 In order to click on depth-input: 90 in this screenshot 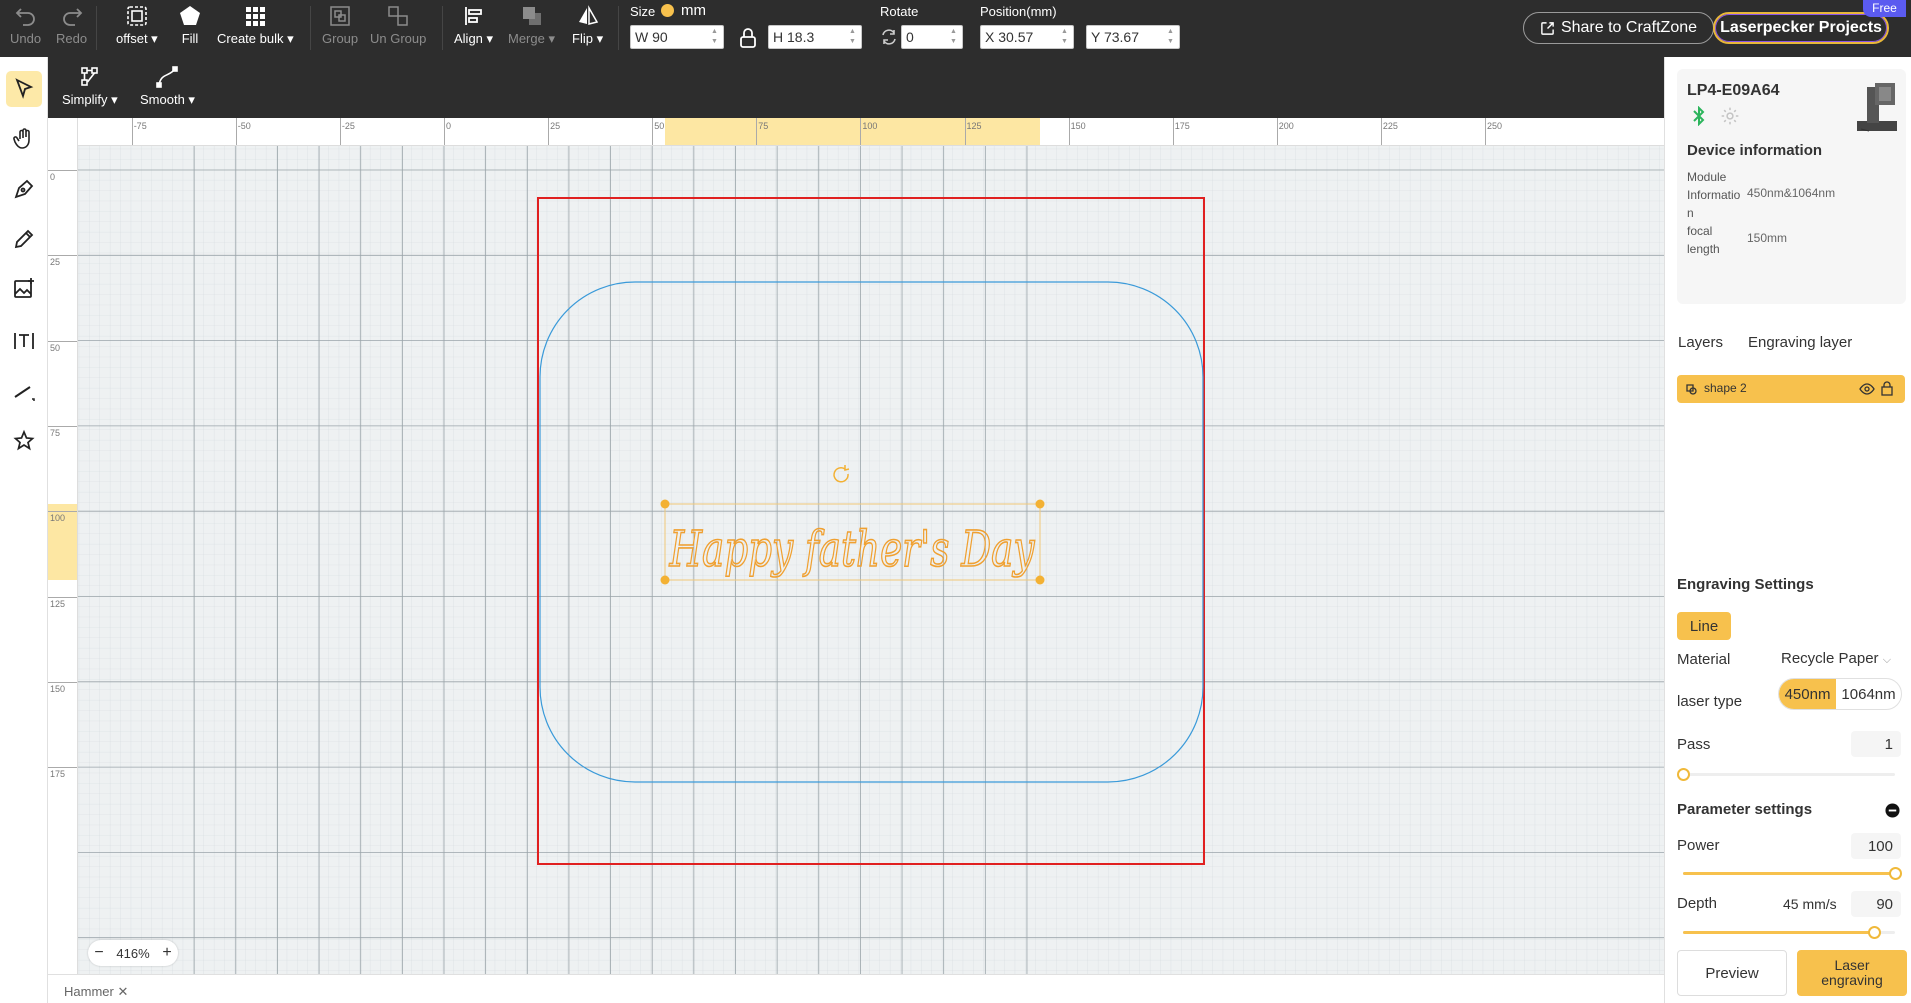, I will do `click(1876, 904)`.